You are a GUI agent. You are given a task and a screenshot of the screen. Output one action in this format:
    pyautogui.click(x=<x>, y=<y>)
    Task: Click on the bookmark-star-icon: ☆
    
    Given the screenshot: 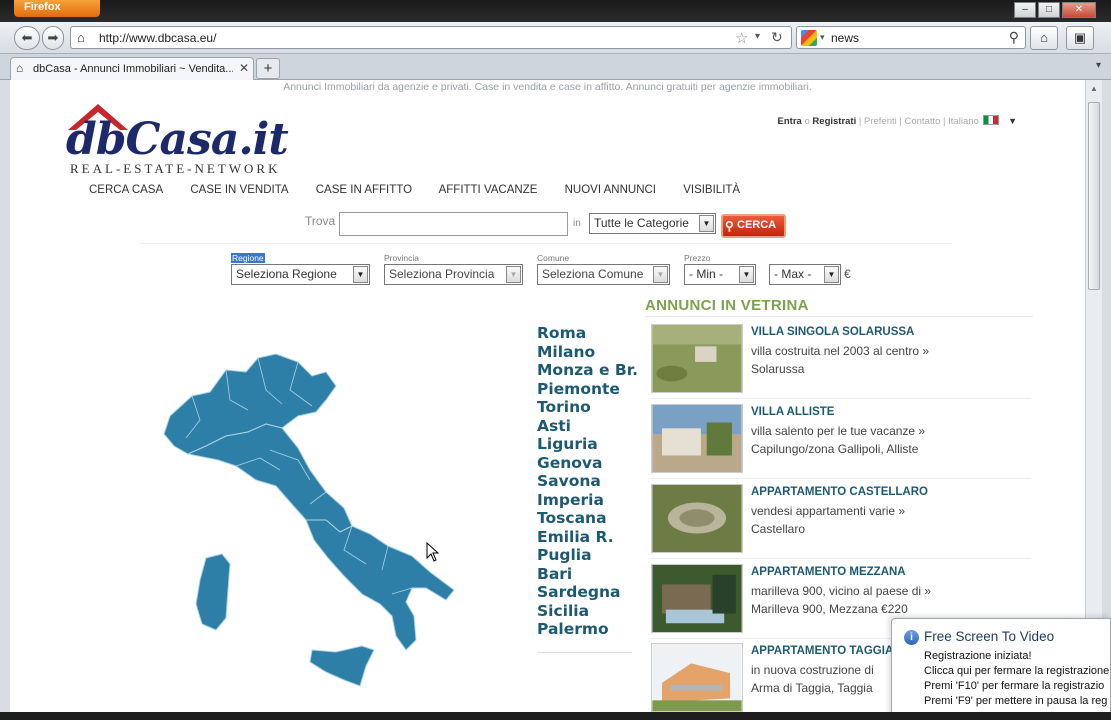 What is the action you would take?
    pyautogui.click(x=741, y=38)
    